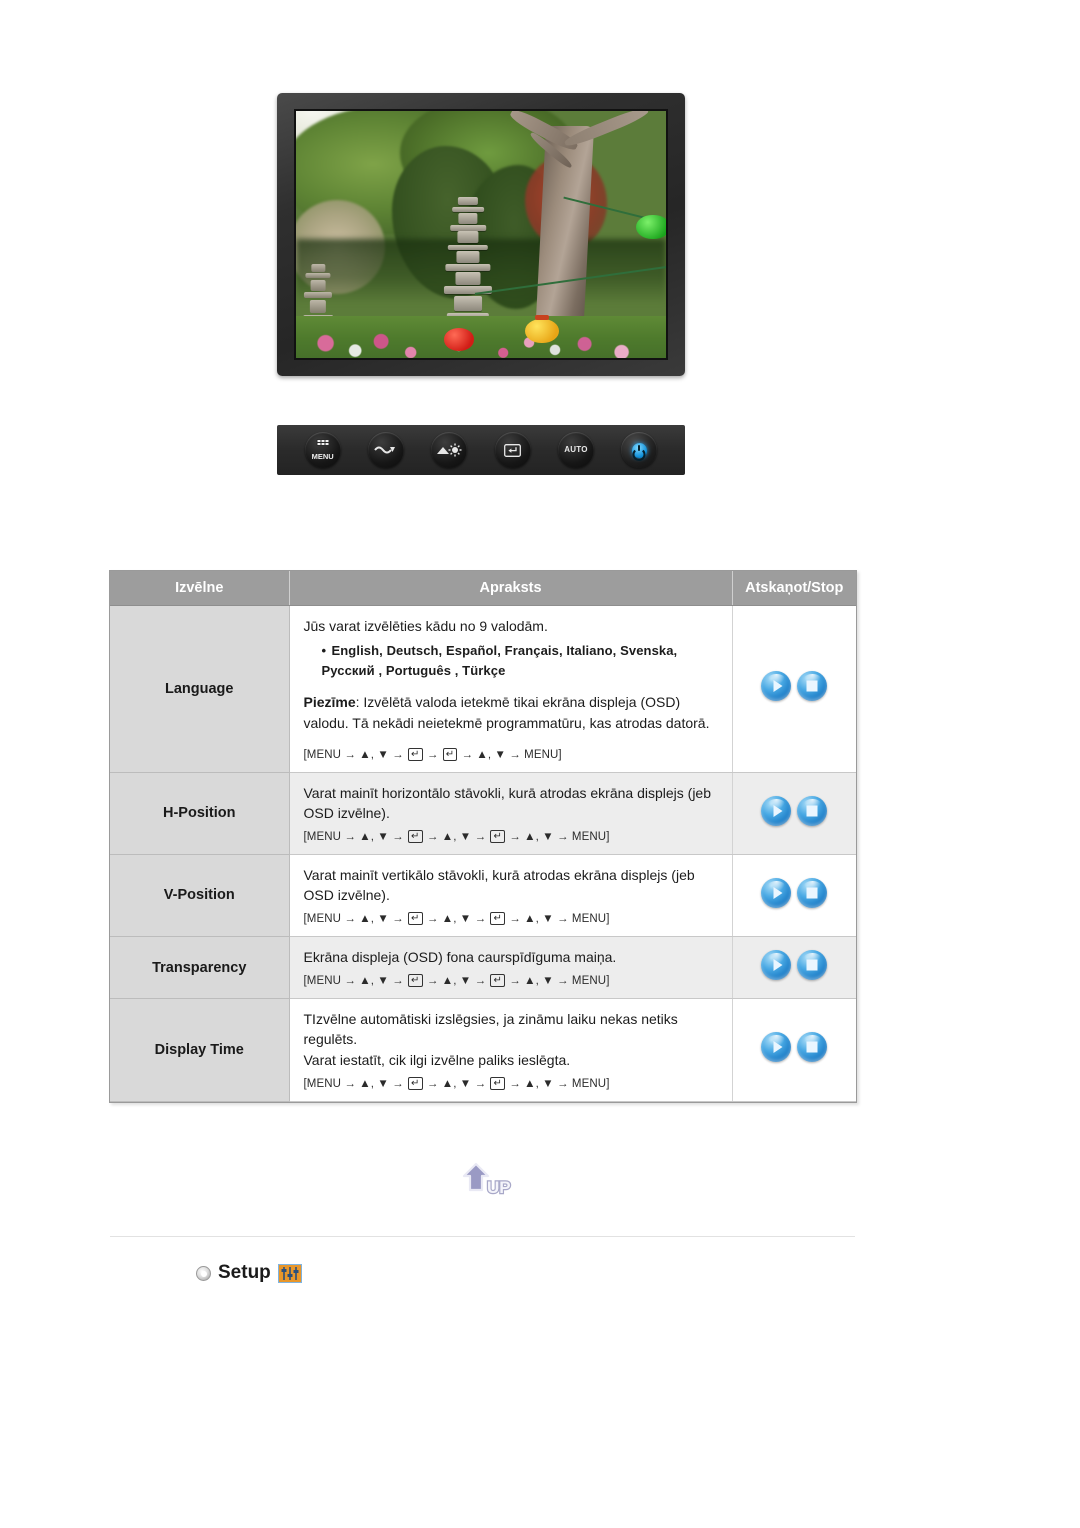 The width and height of the screenshot is (1080, 1528). Describe the element at coordinates (329, 702) in the screenshot. I see `note-label: Piezīme` at that location.